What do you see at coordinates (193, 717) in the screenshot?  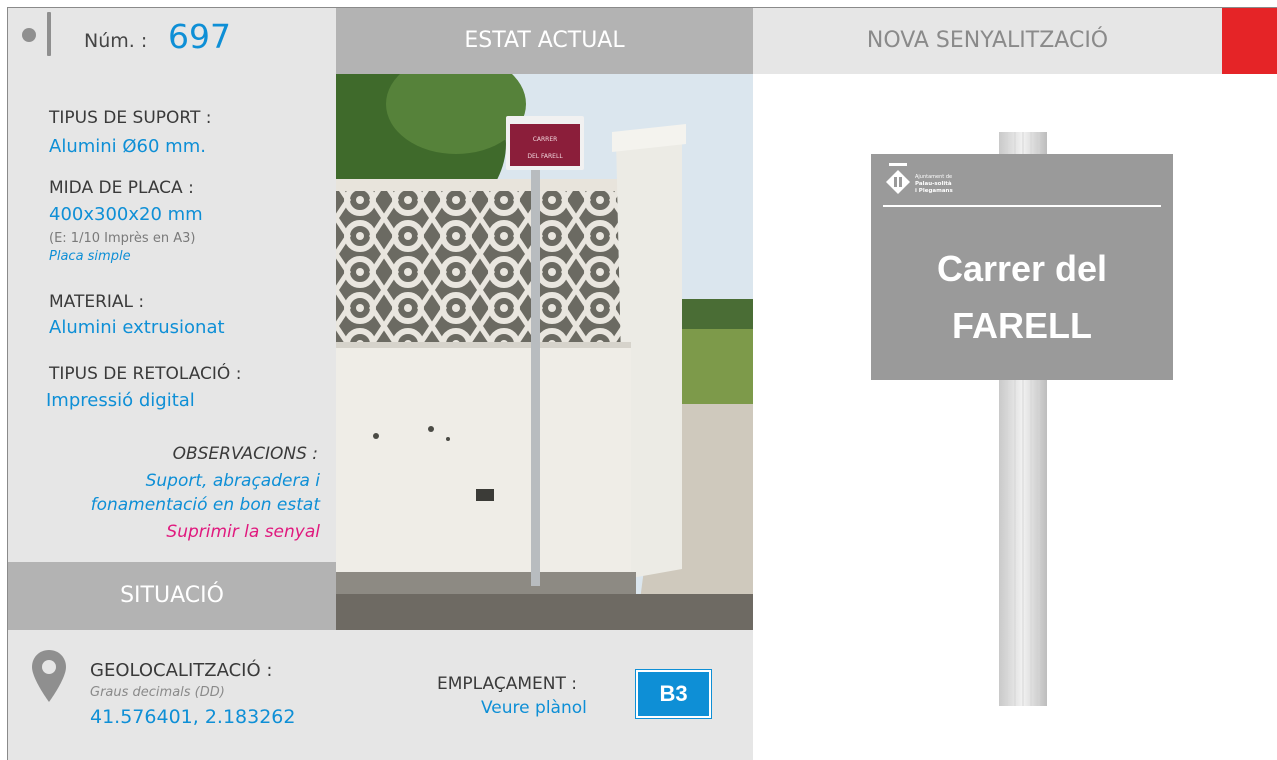 I see `geolocation-value: 41.576401, 2.183262` at bounding box center [193, 717].